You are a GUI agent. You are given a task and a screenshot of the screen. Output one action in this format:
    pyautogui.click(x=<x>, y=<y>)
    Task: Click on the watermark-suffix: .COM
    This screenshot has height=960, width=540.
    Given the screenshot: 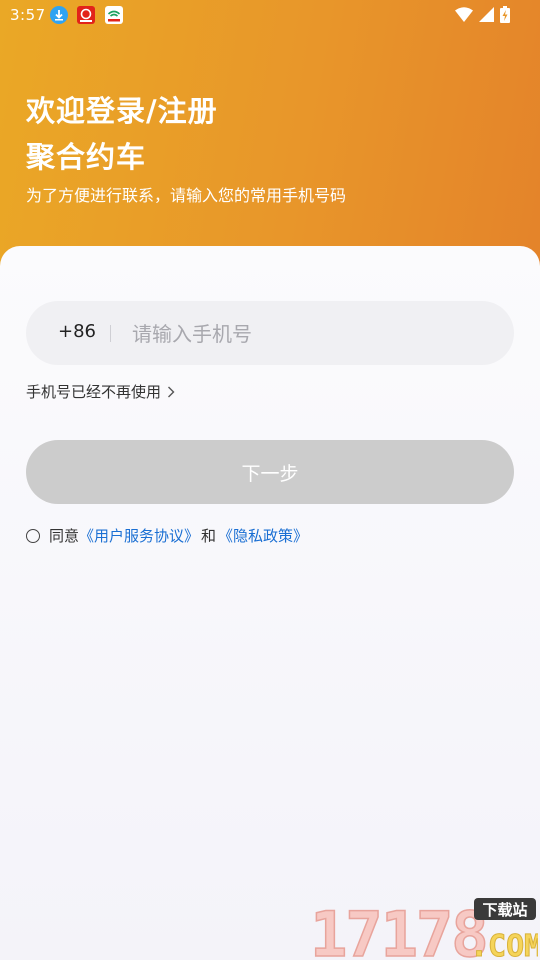 What is the action you would take?
    pyautogui.click(x=504, y=944)
    